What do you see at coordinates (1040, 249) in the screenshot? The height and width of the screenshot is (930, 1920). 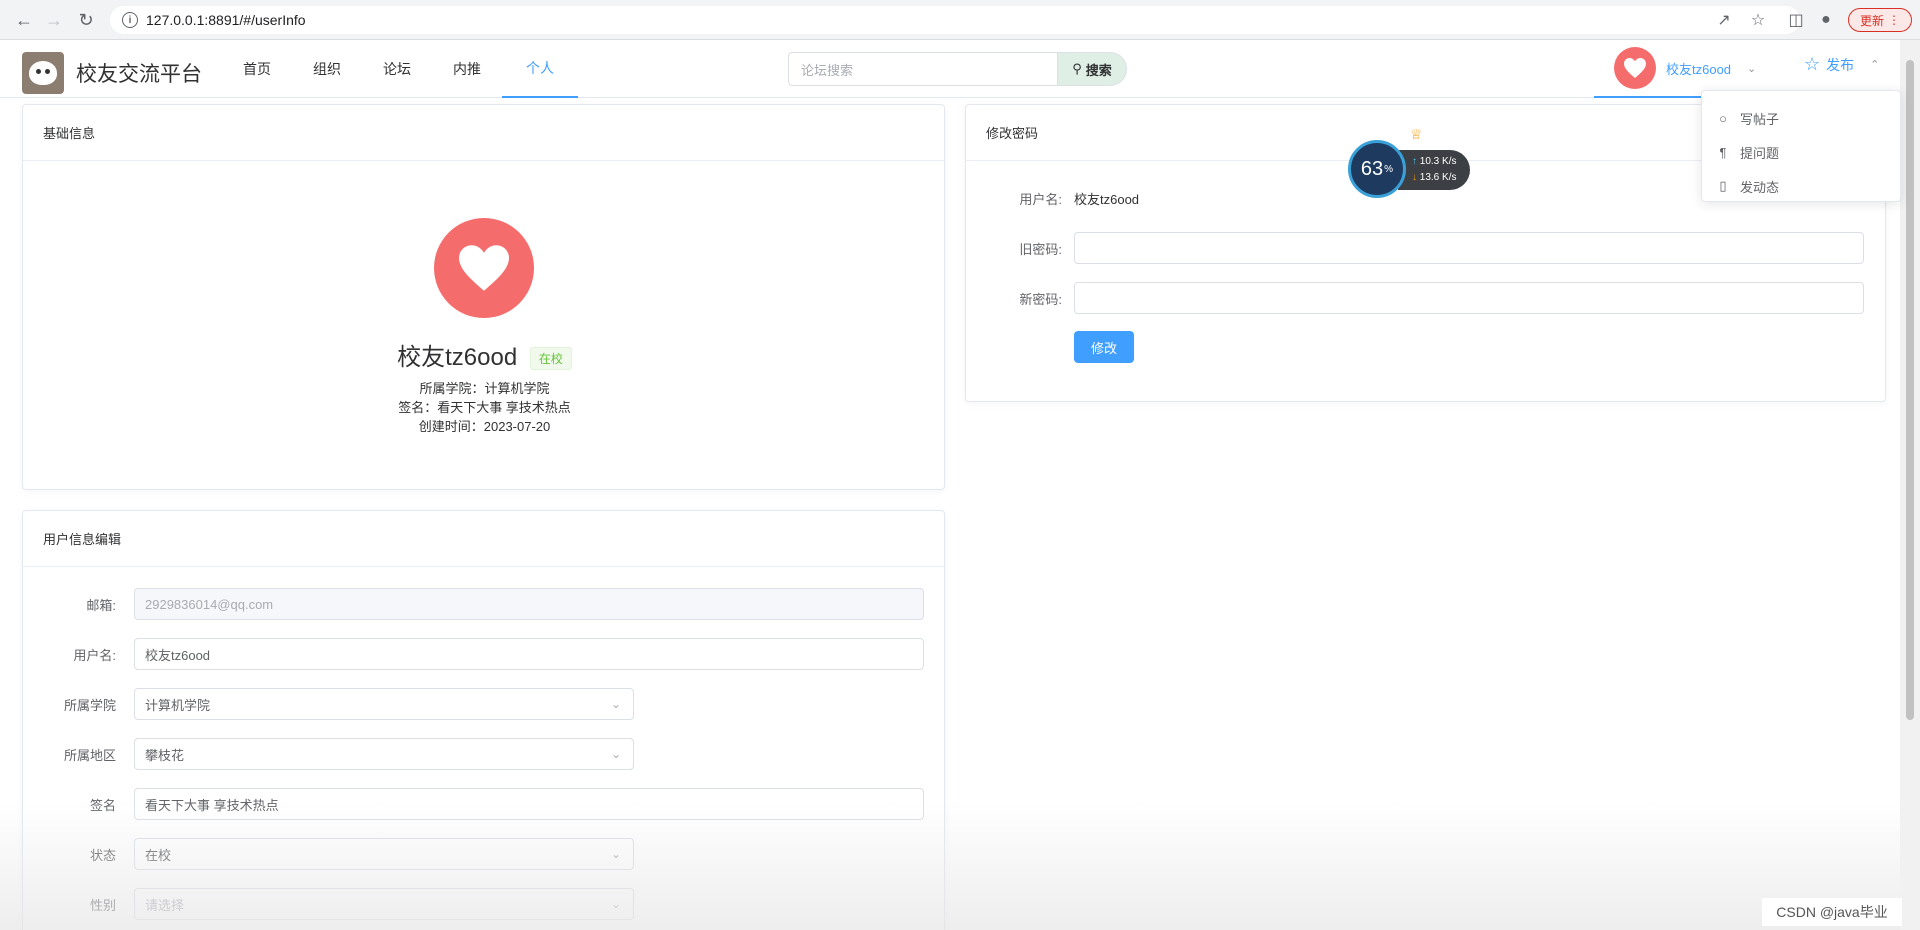 I see `old-password-label: 旧密码:` at bounding box center [1040, 249].